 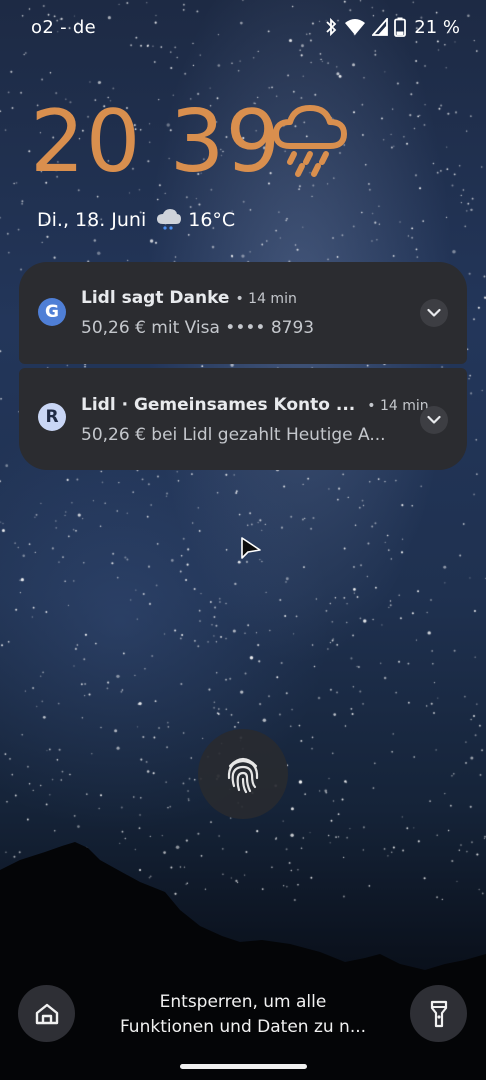 What do you see at coordinates (437, 27) in the screenshot?
I see `battery-percent: 21 %` at bounding box center [437, 27].